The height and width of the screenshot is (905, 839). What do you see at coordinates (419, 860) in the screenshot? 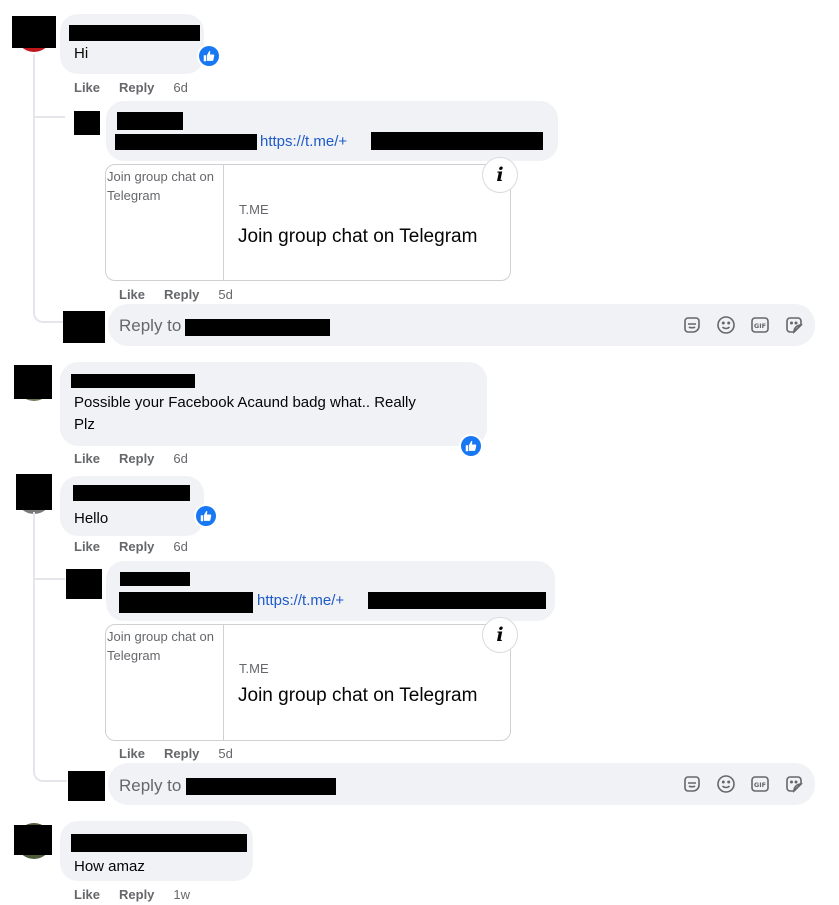
I see `comment: How amaz Like Reply 1w` at bounding box center [419, 860].